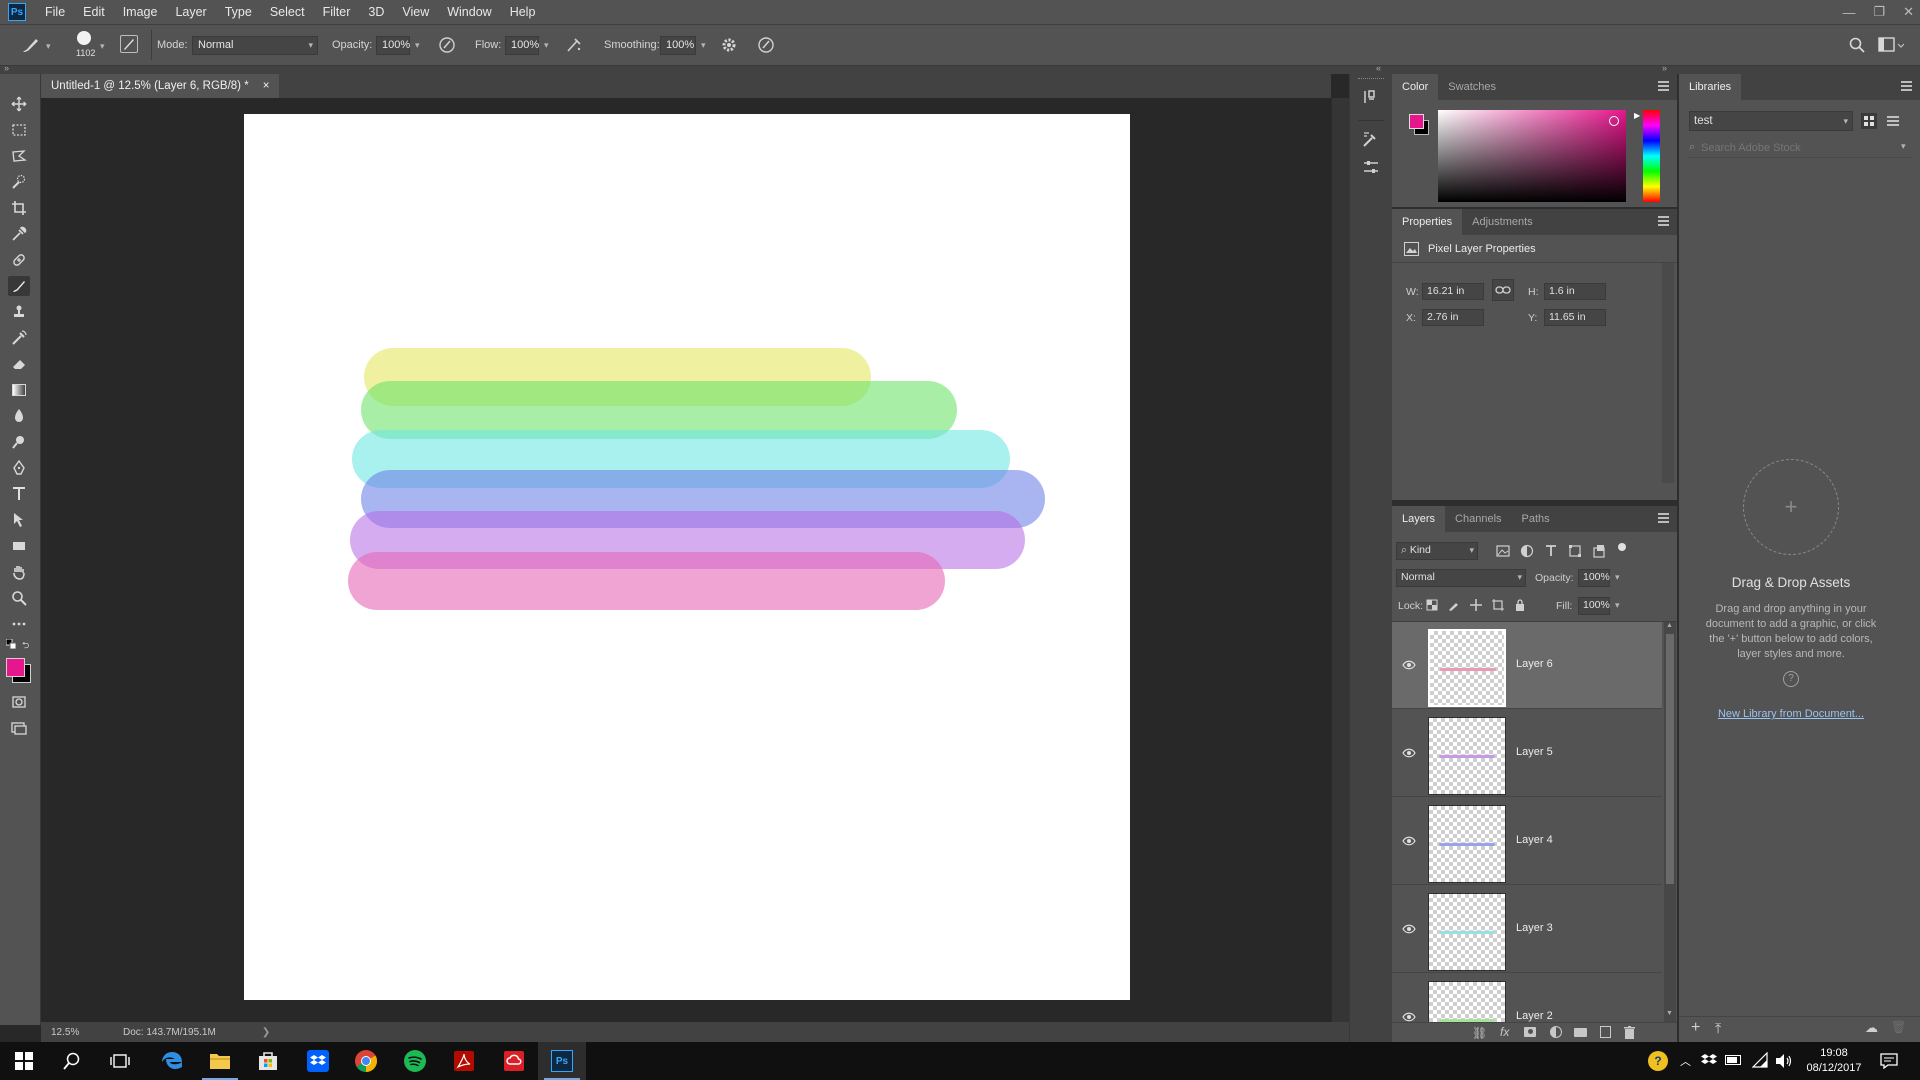 Image resolution: width=1920 pixels, height=1080 pixels. Describe the element at coordinates (19, 598) in the screenshot. I see `zoom-tool-icon` at that location.